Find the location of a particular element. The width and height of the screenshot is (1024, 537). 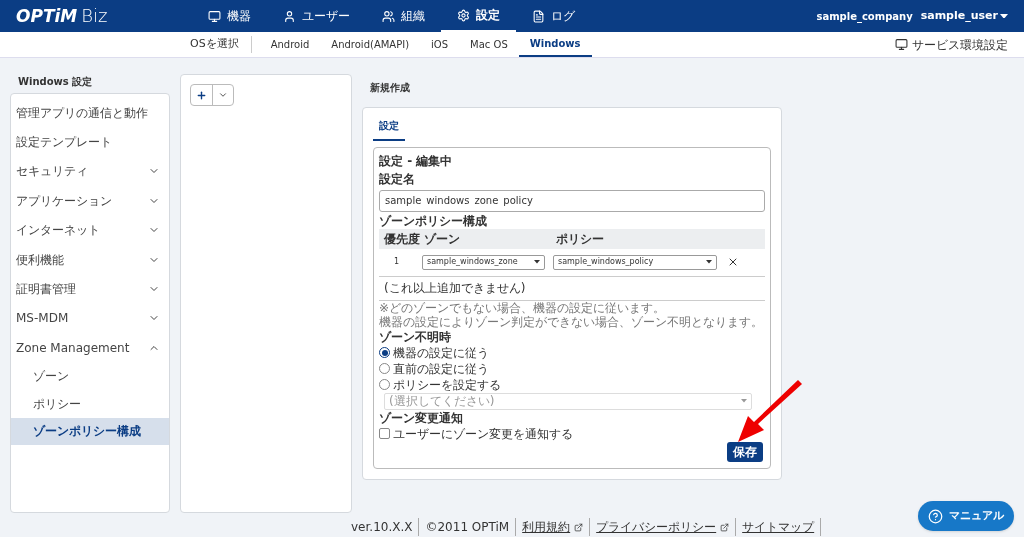

footer-text: ver.10.X.X is located at coordinates (382, 527).